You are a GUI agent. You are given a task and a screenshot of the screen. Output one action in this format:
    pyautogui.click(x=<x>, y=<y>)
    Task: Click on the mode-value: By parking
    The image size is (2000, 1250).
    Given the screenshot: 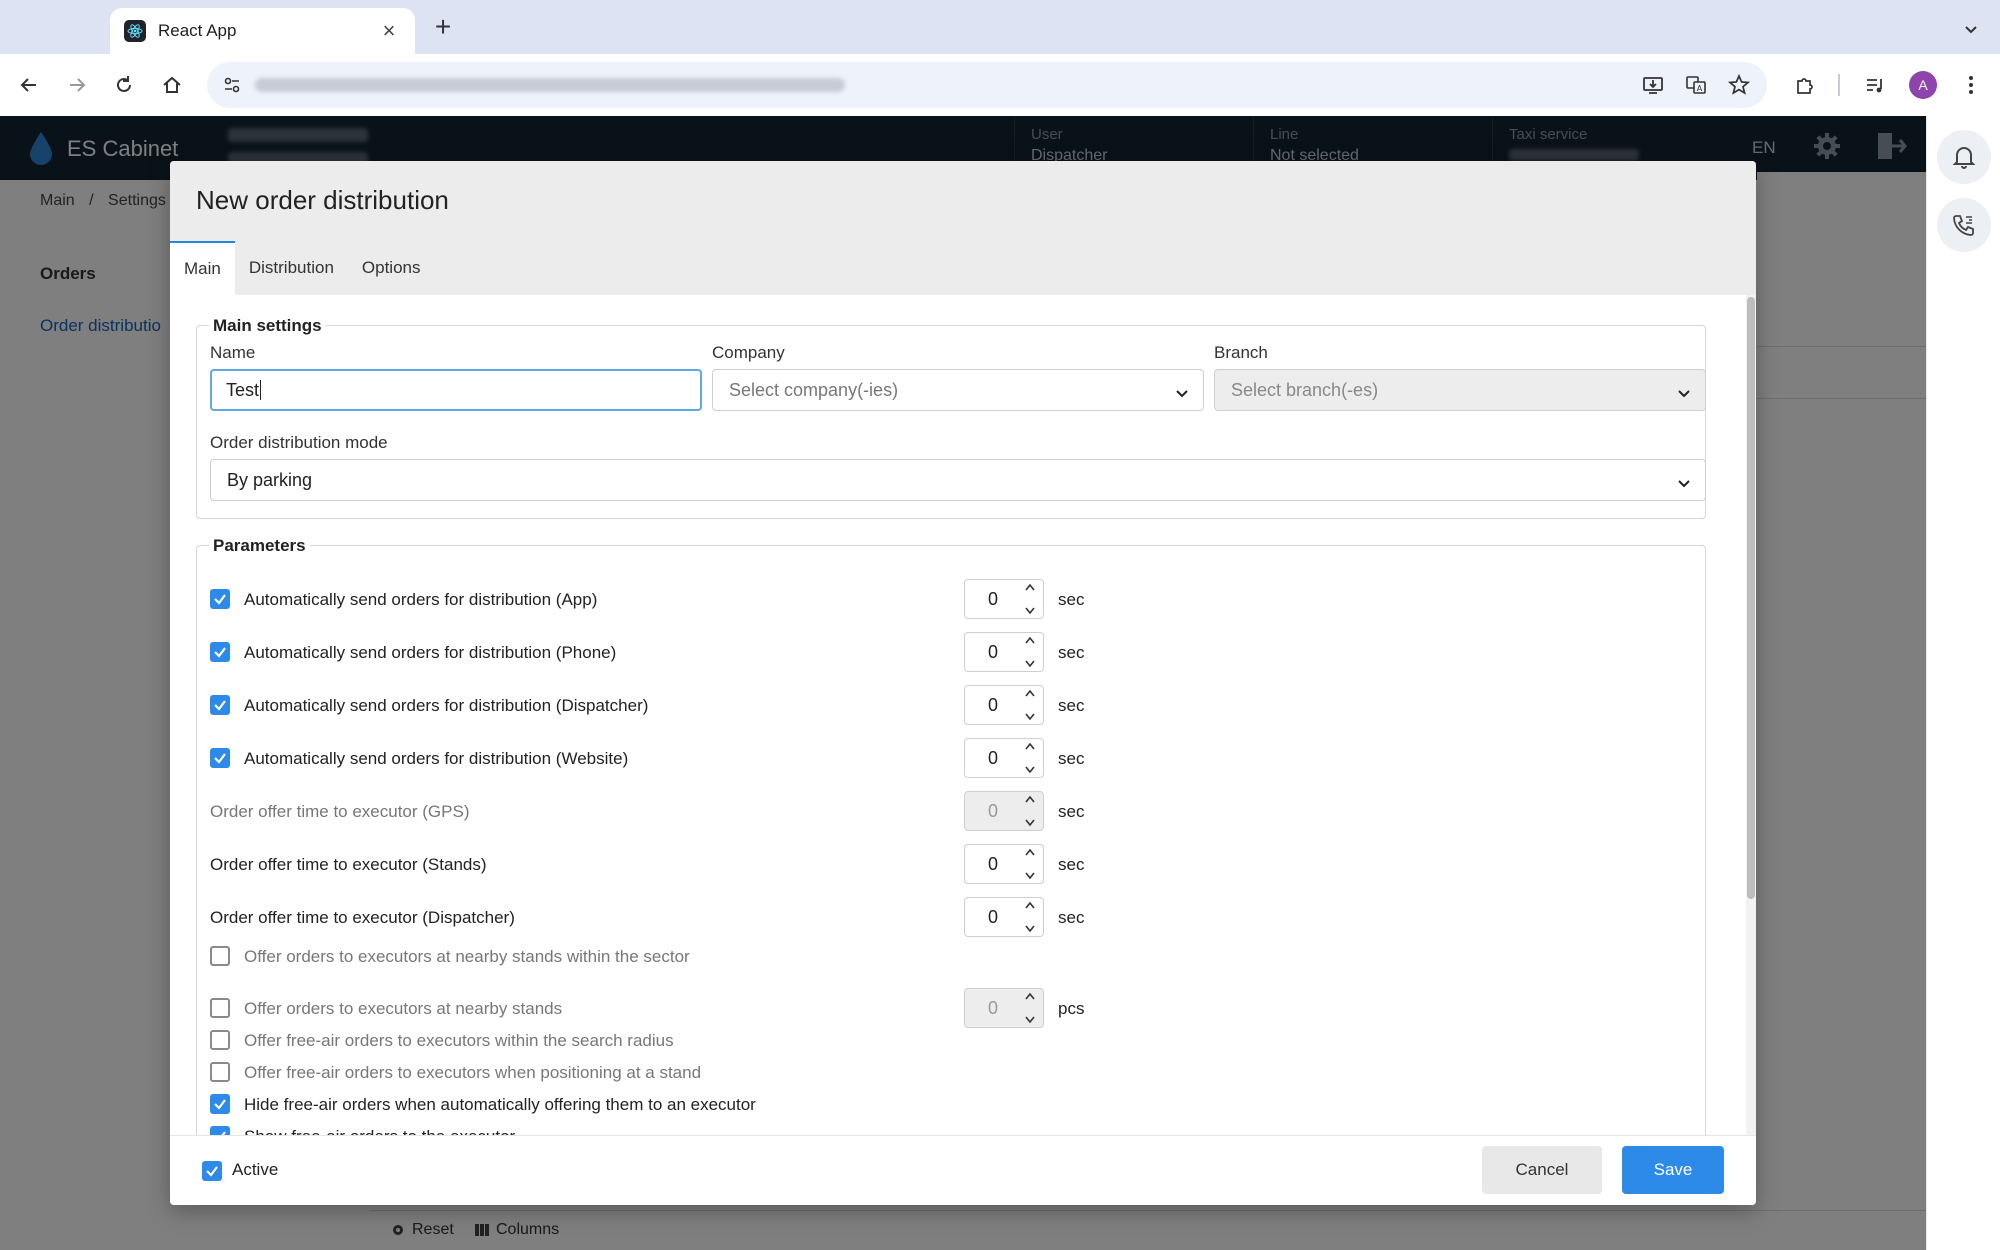 What is the action you would take?
    pyautogui.click(x=270, y=480)
    